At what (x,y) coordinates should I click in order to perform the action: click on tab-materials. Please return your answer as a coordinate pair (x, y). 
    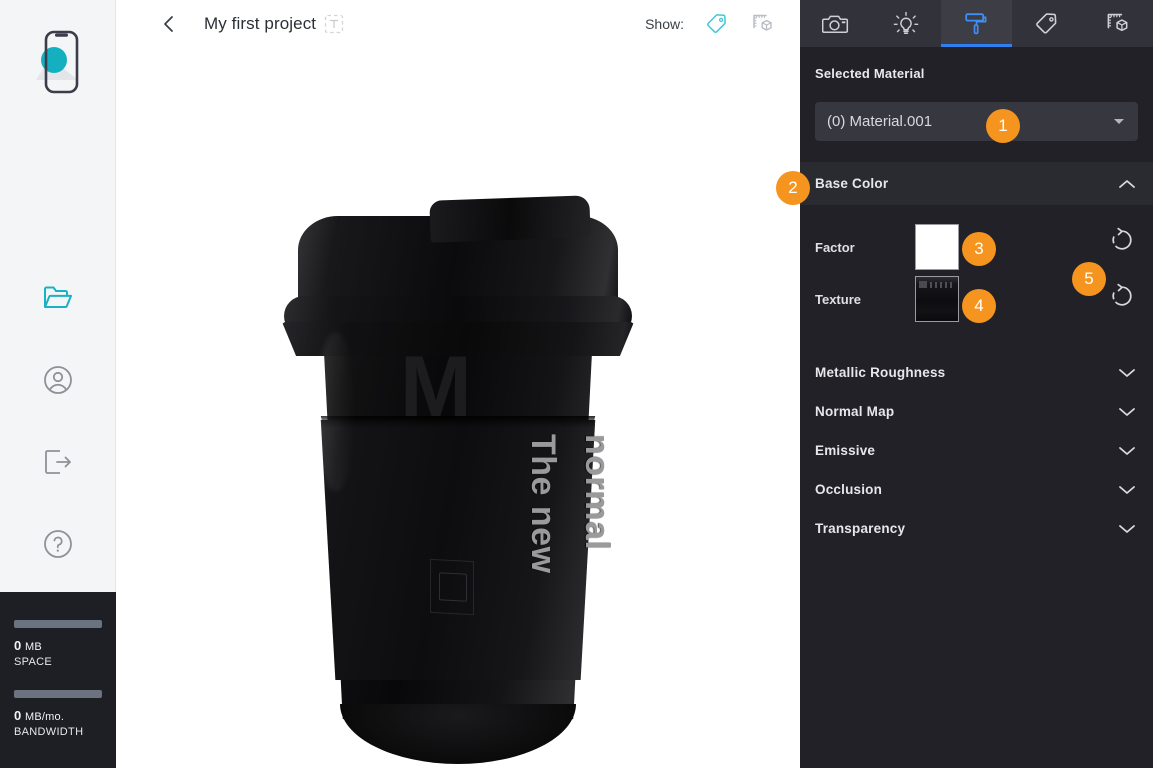
    Looking at the image, I should click on (976, 23).